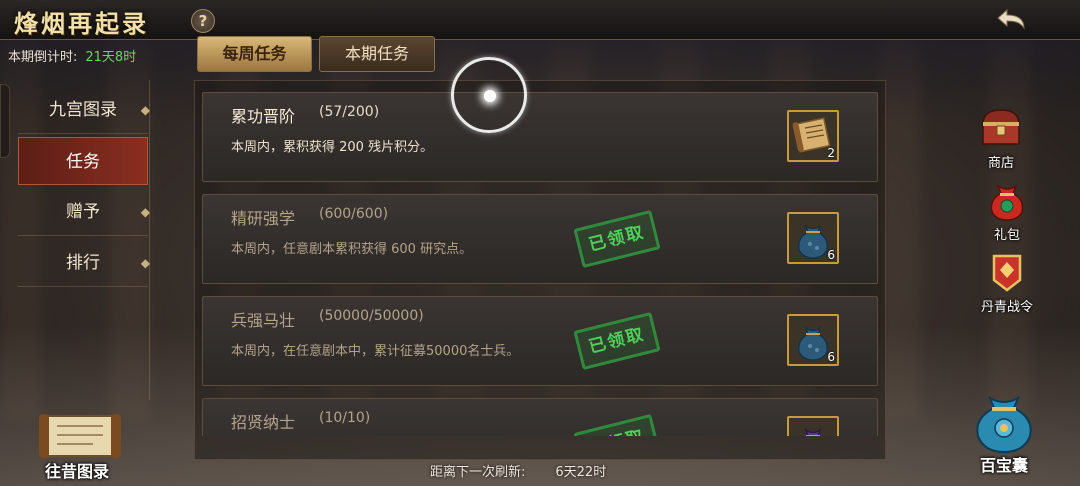  Describe the element at coordinates (263, 422) in the screenshot. I see `quest-name: 招贤纳士` at that location.